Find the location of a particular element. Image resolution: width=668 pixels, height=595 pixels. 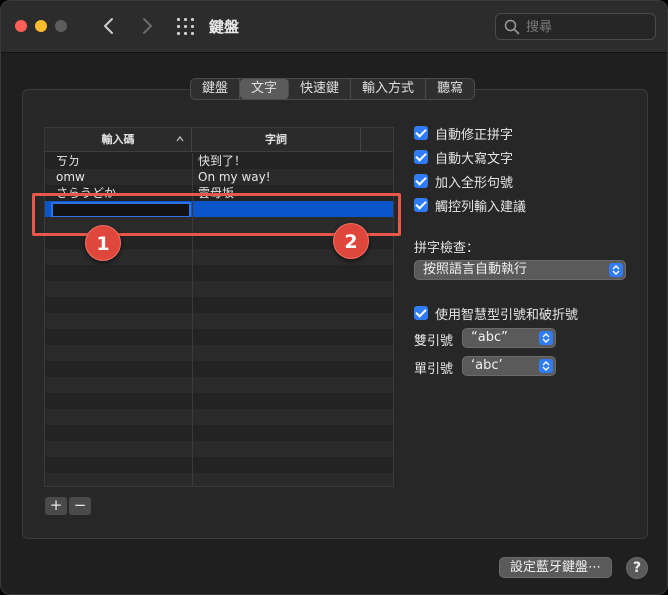

title-bar: 鍵盤 is located at coordinates (334, 27).